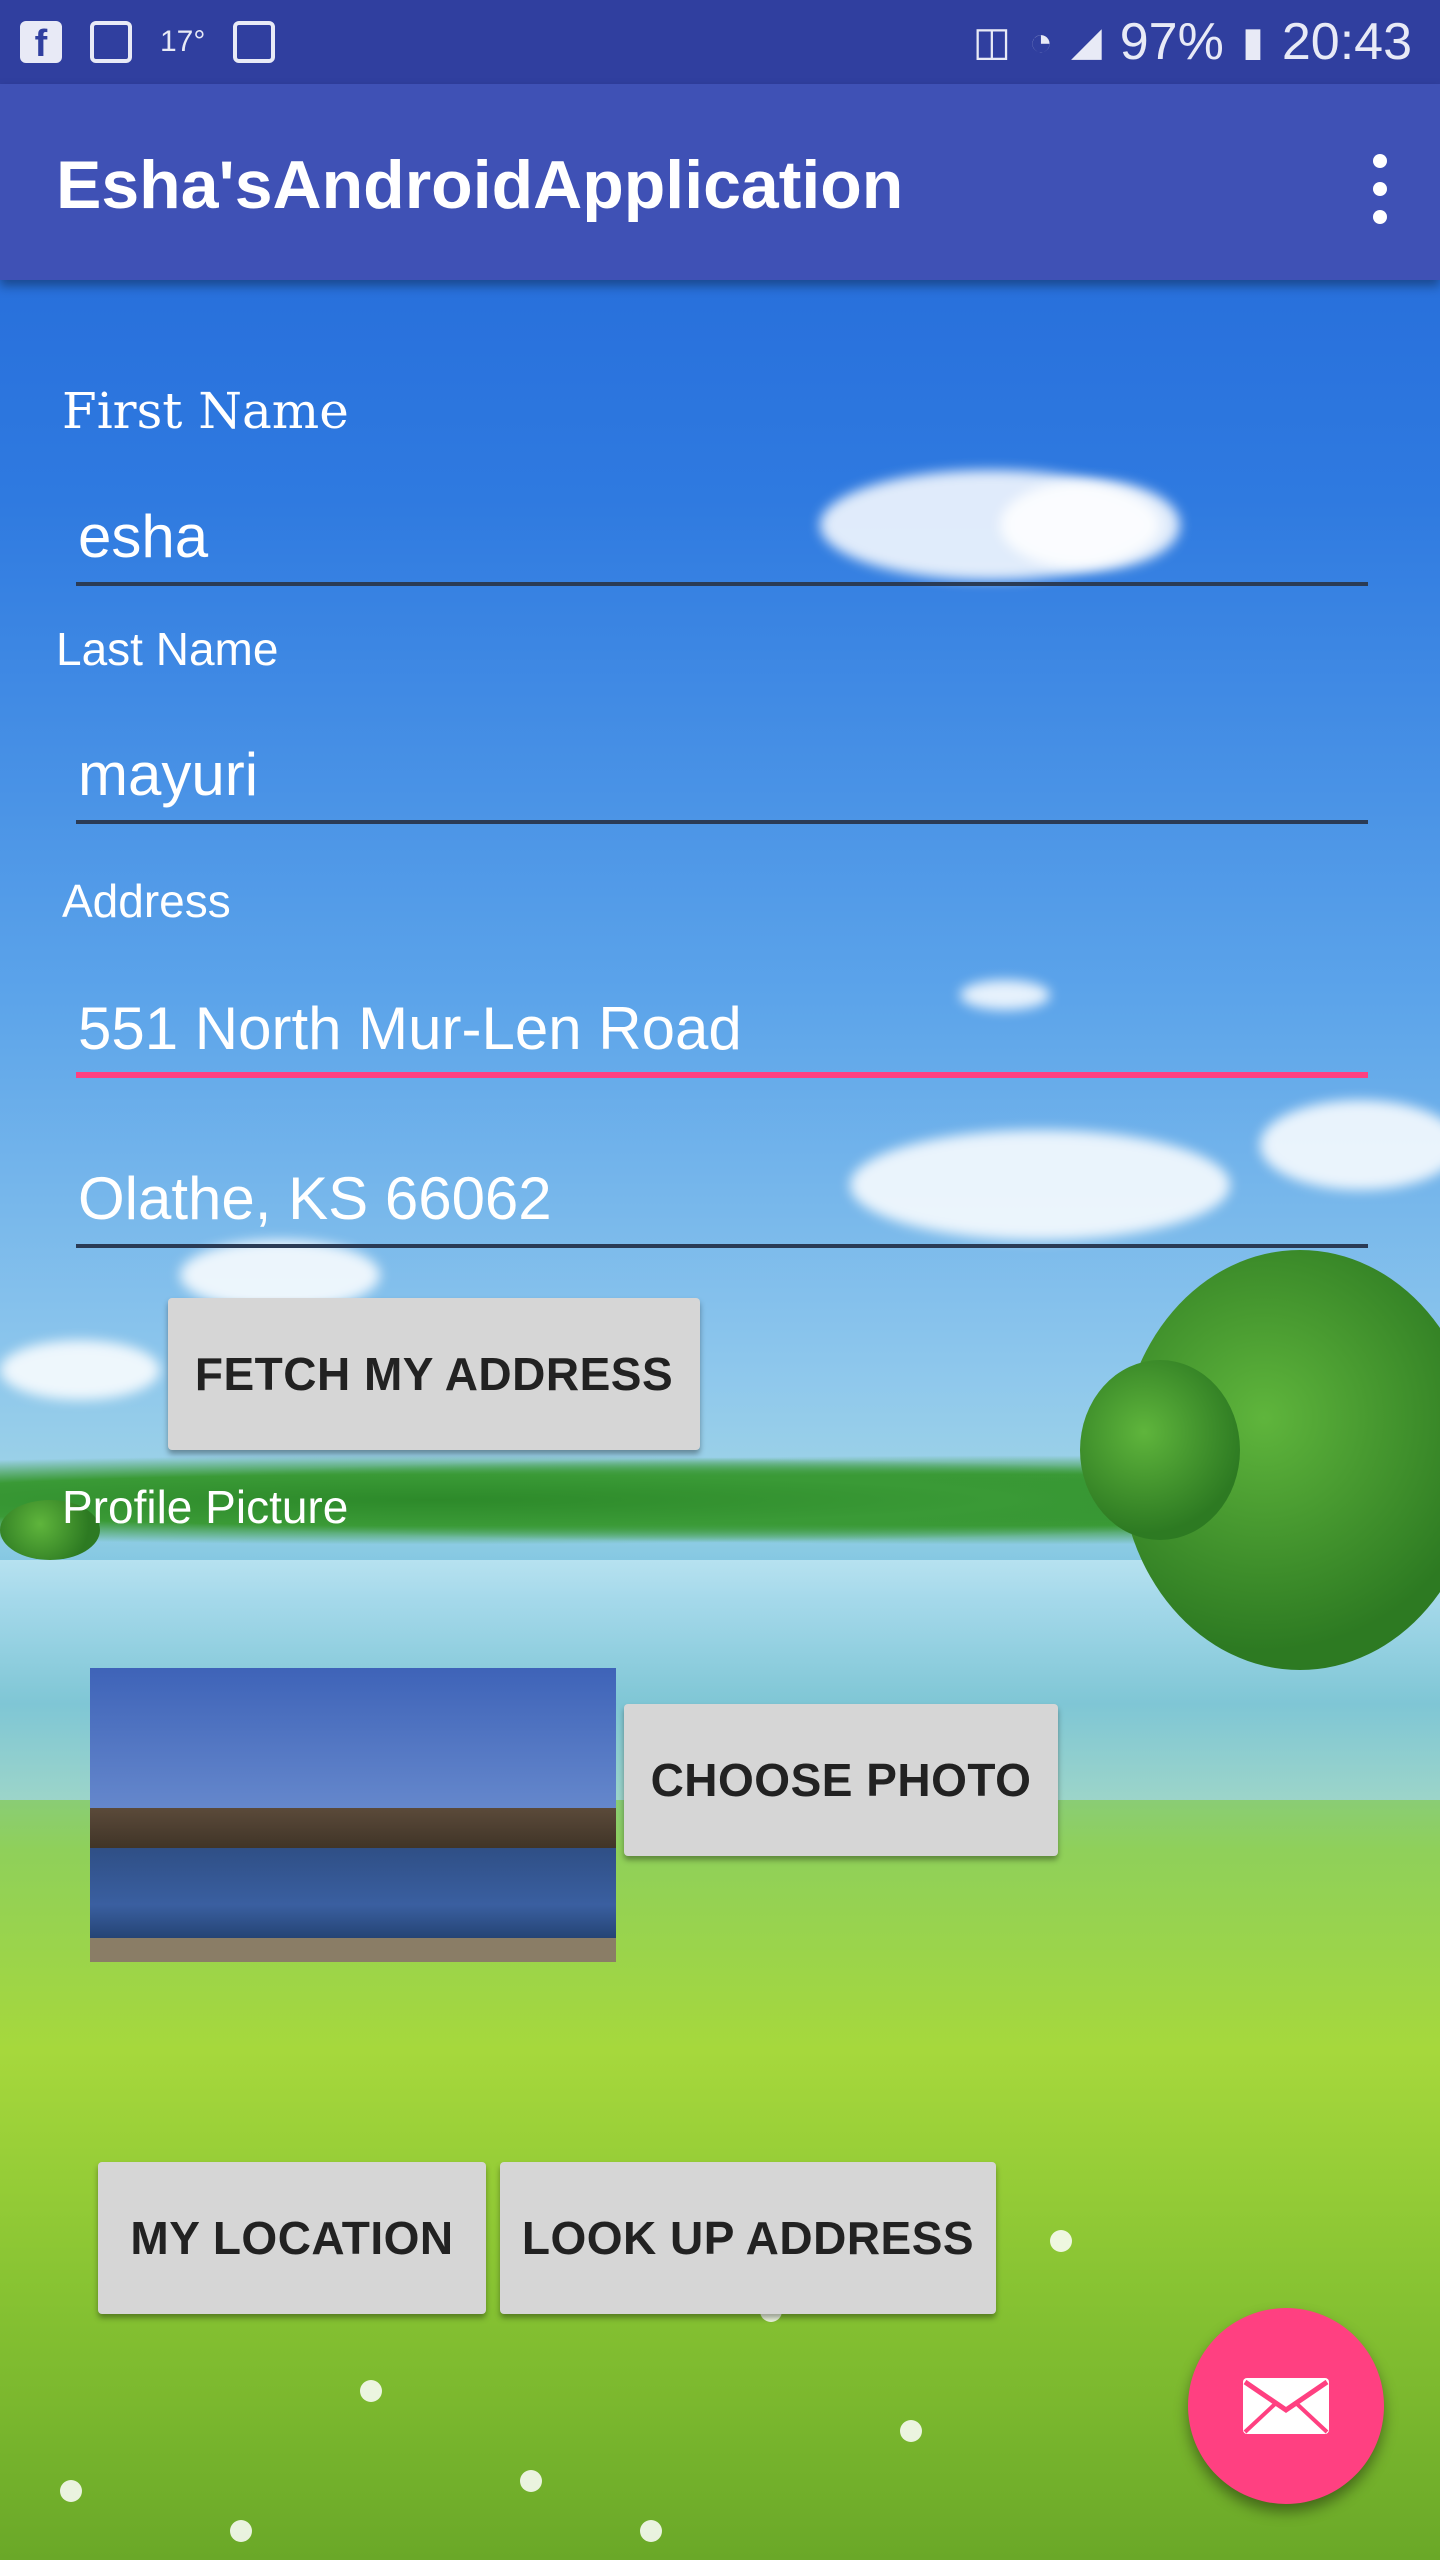 The image size is (1440, 2560). Describe the element at coordinates (841, 1780) in the screenshot. I see `choose-photo-button: CHOOSE PHOTO` at that location.